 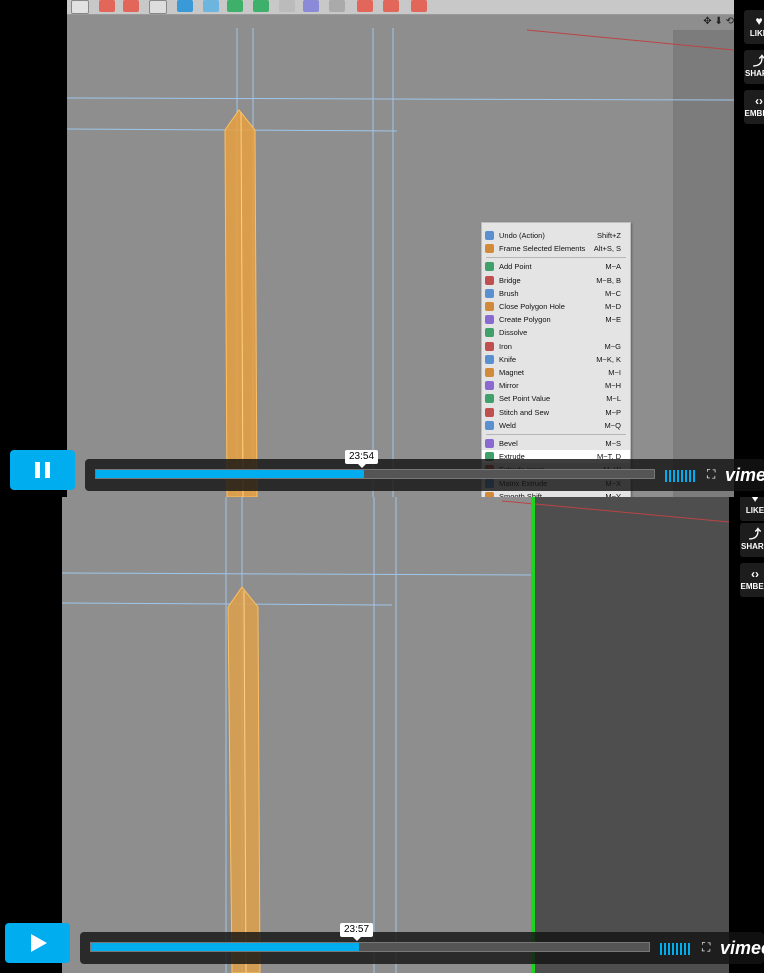 What do you see at coordinates (489, 372) in the screenshot?
I see `magnet-icon` at bounding box center [489, 372].